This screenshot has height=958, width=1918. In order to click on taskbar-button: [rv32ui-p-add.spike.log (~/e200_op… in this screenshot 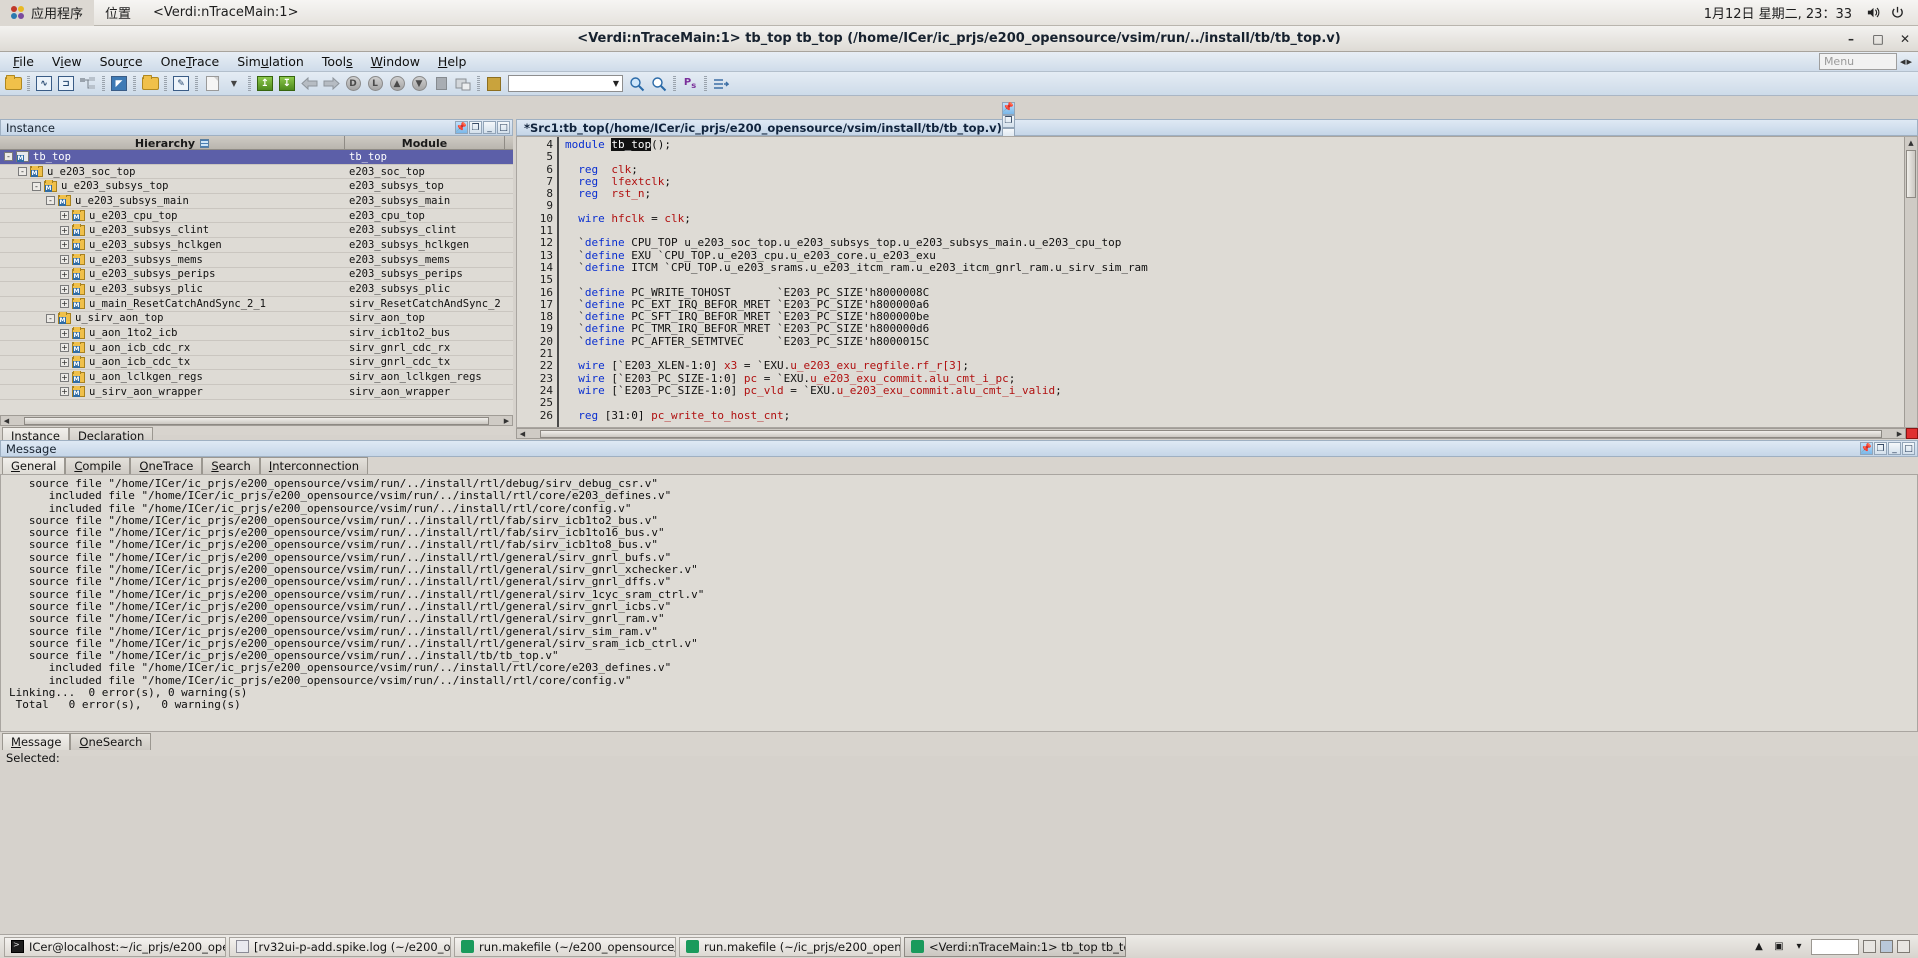, I will do `click(340, 946)`.